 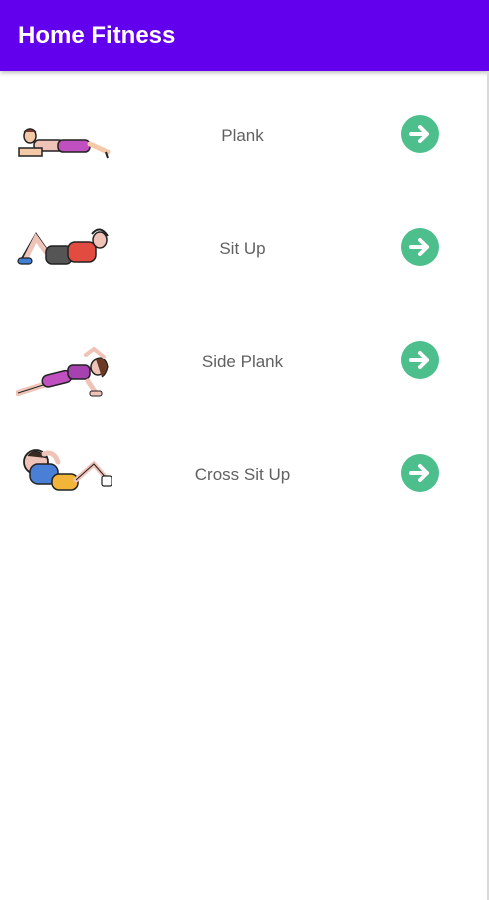 I want to click on sit-up-illustration-icon, so click(x=63, y=246).